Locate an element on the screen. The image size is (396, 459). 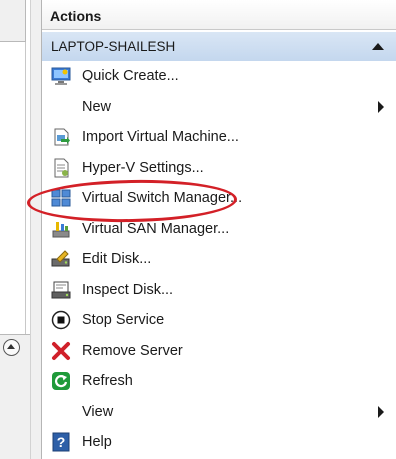
remove-server-icon is located at coordinates (61, 350).